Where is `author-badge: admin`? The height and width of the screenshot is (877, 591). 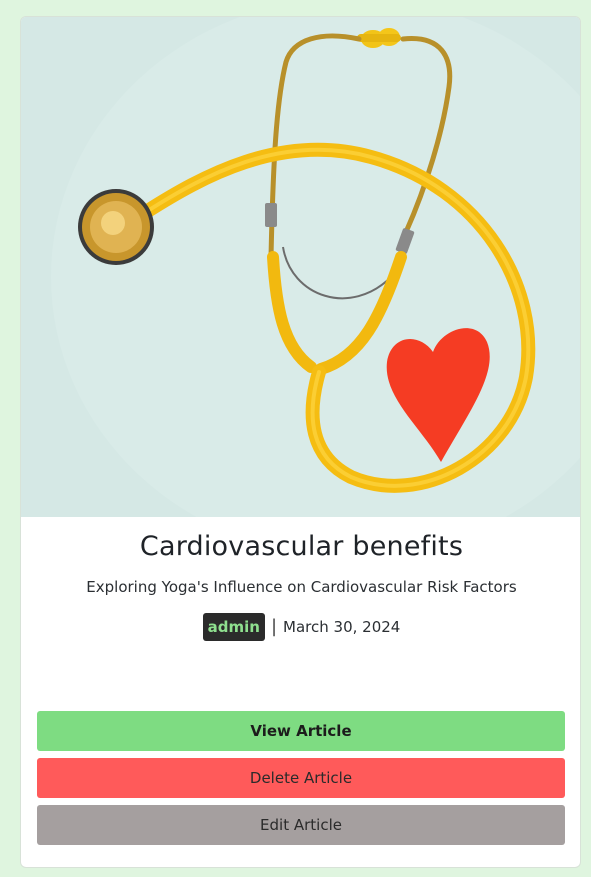
author-badge: admin is located at coordinates (233, 627).